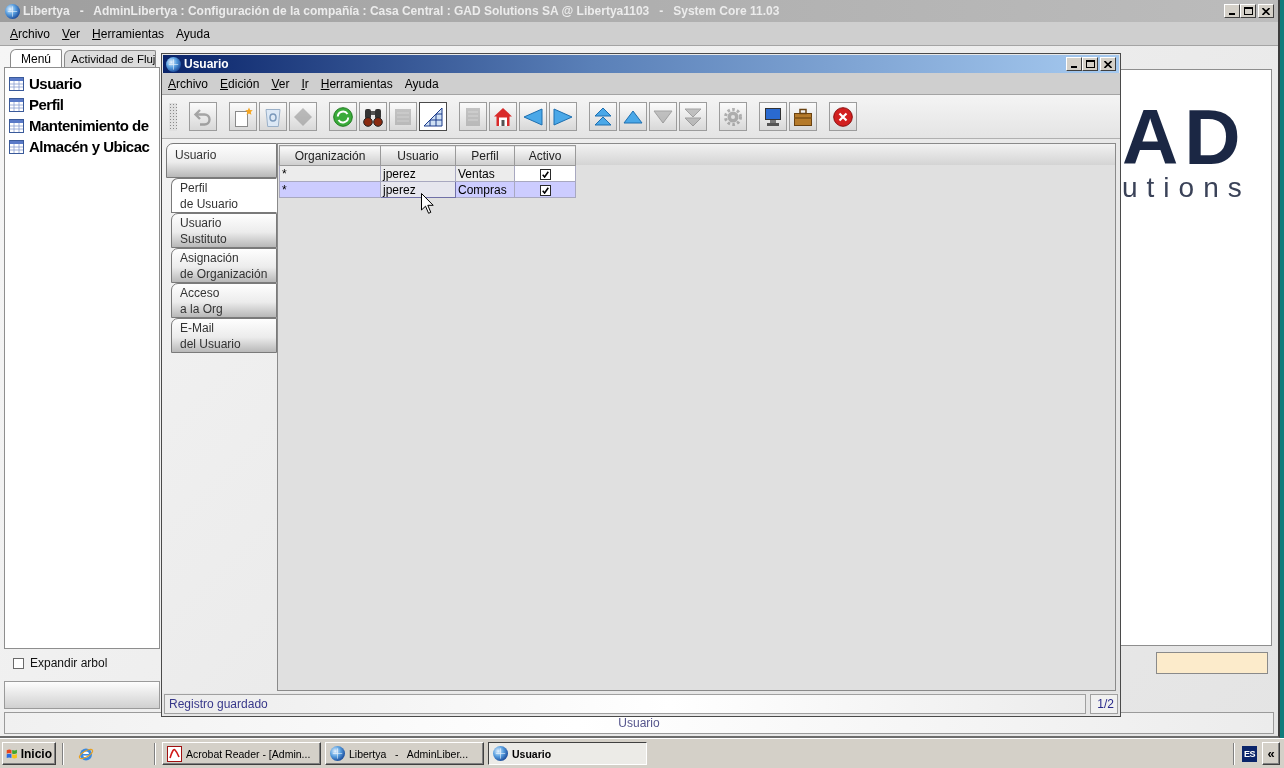  I want to click on gear-icon, so click(733, 116).